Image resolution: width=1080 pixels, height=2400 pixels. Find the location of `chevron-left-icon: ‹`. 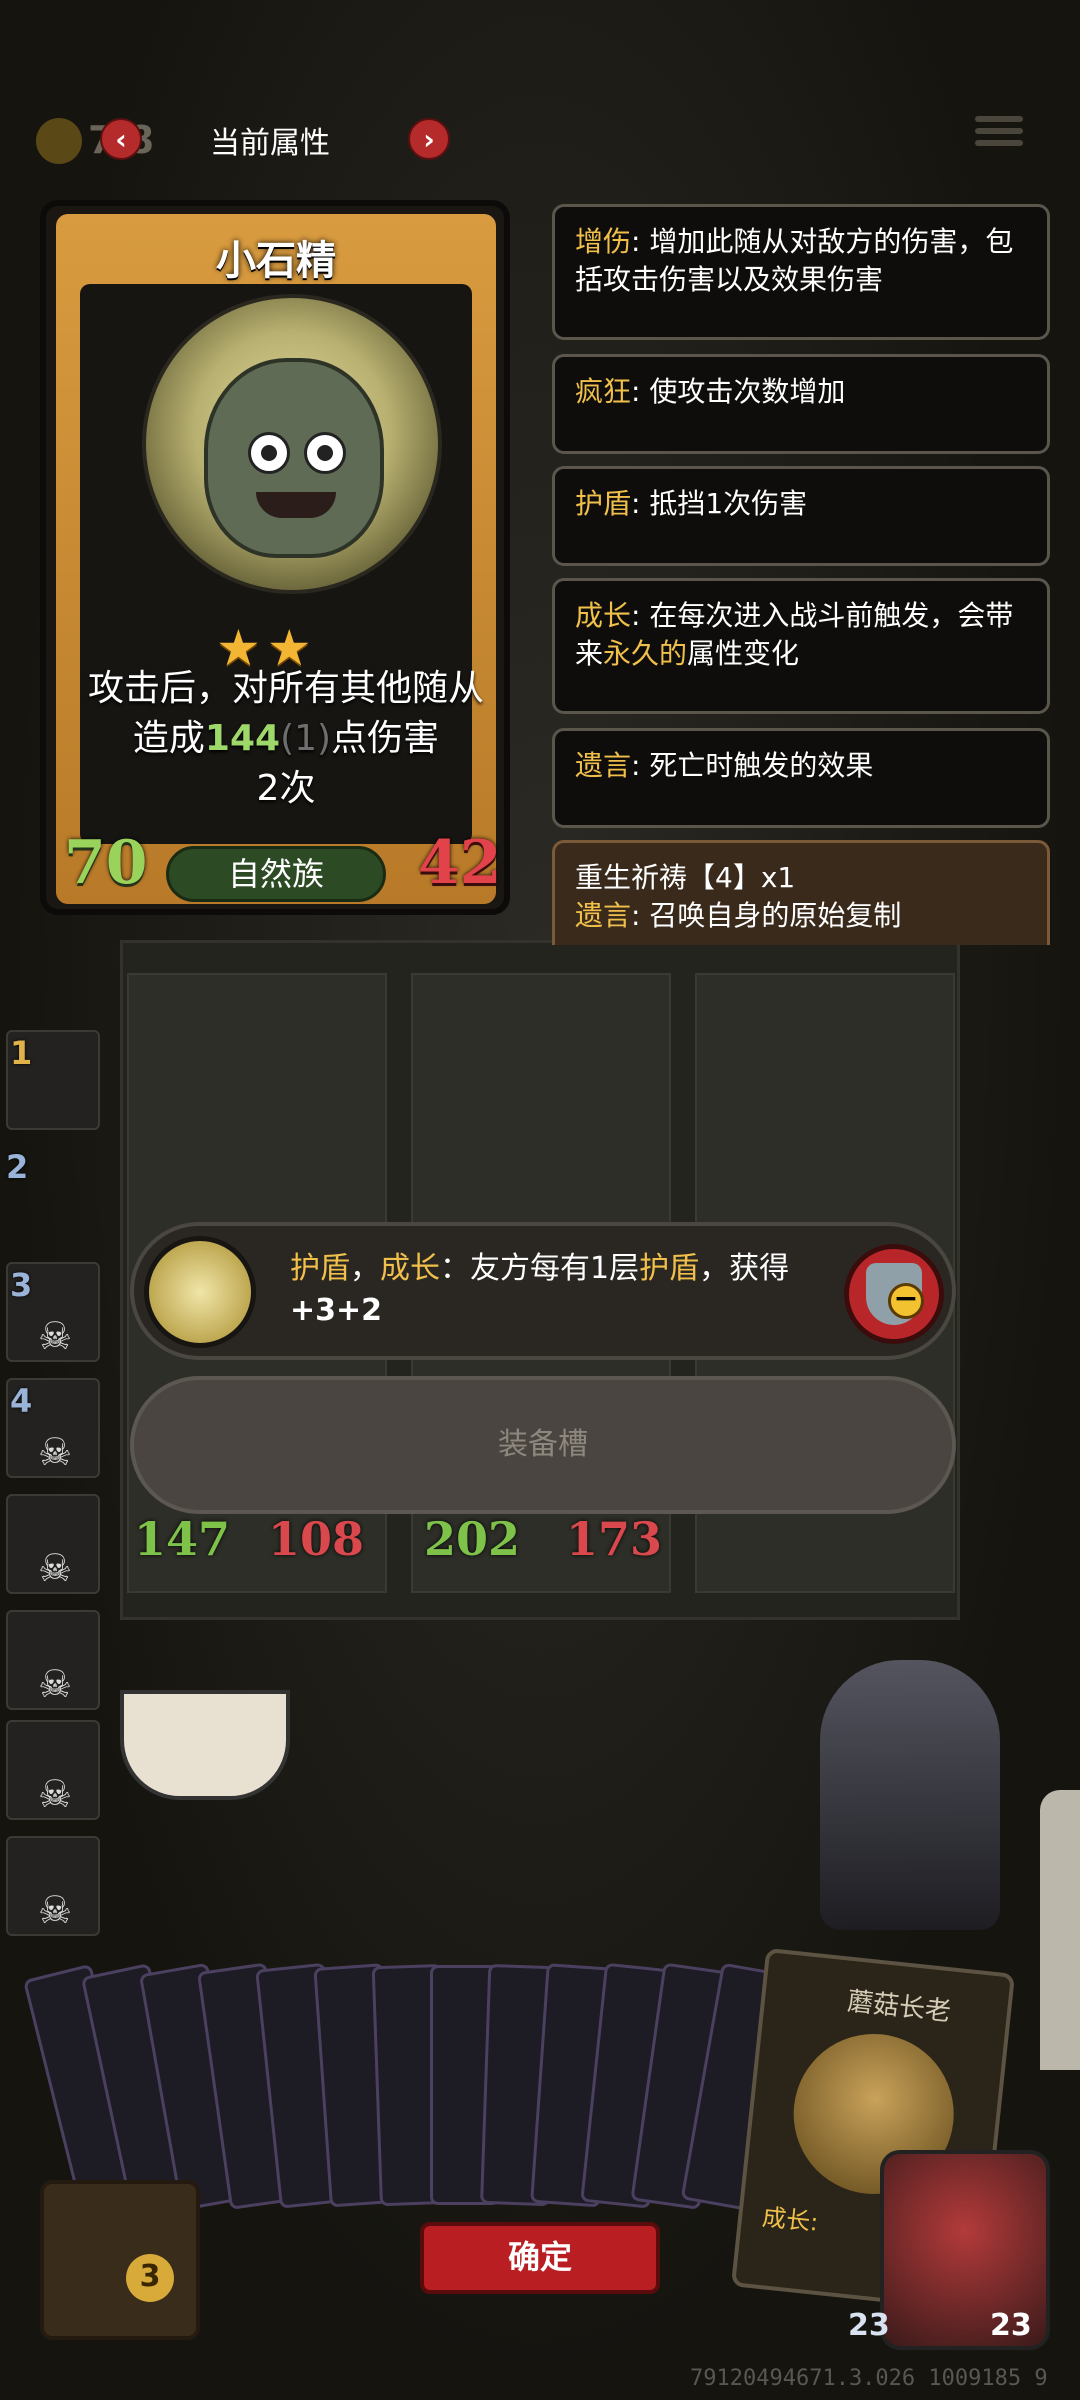

chevron-left-icon: ‹ is located at coordinates (121, 139).